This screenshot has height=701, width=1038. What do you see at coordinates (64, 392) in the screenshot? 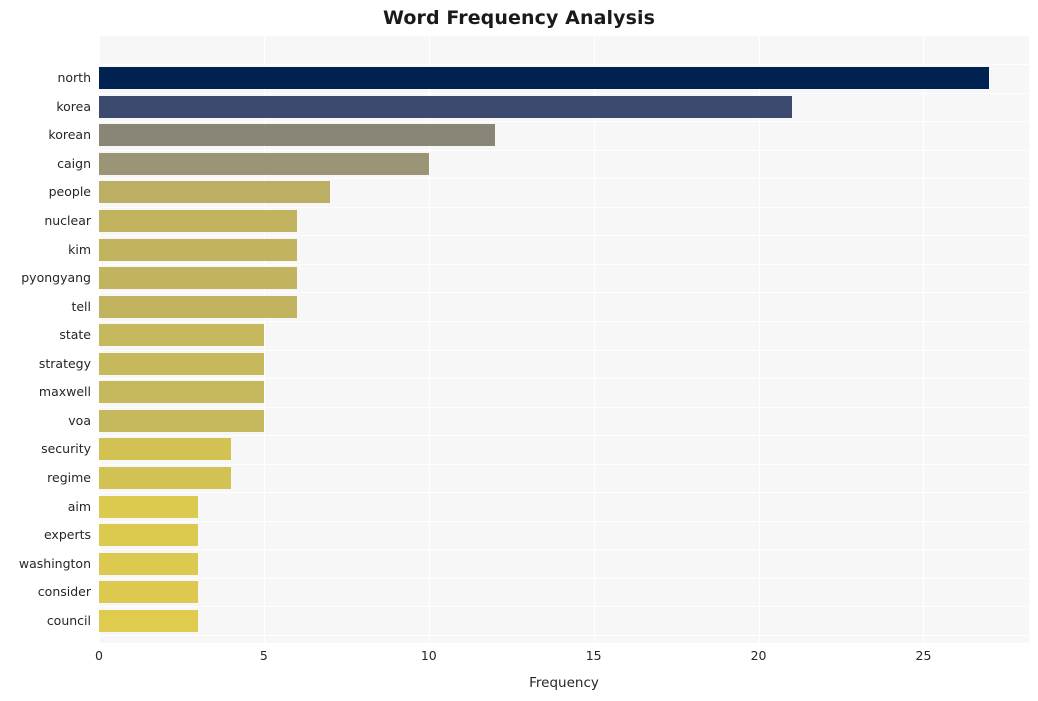
I see `y-axis-tick-label: maxwell` at bounding box center [64, 392].